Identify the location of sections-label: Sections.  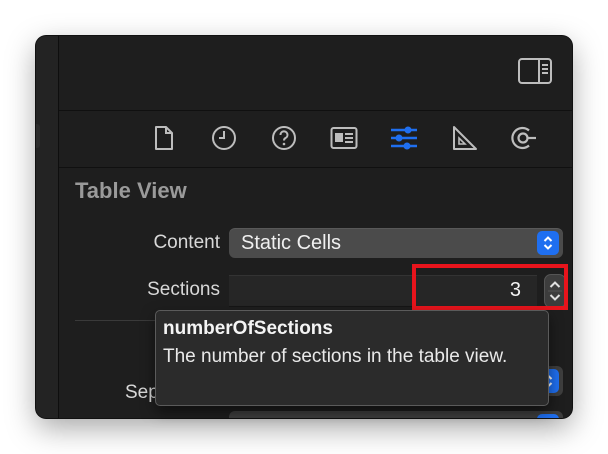
(183, 289).